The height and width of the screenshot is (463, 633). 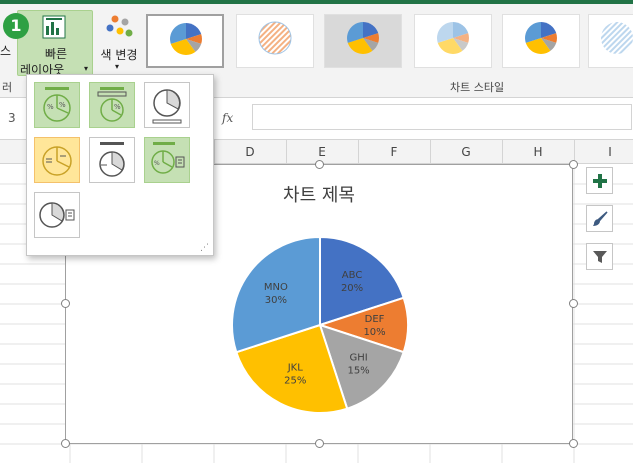 What do you see at coordinates (466, 152) in the screenshot?
I see `column-header-g: G` at bounding box center [466, 152].